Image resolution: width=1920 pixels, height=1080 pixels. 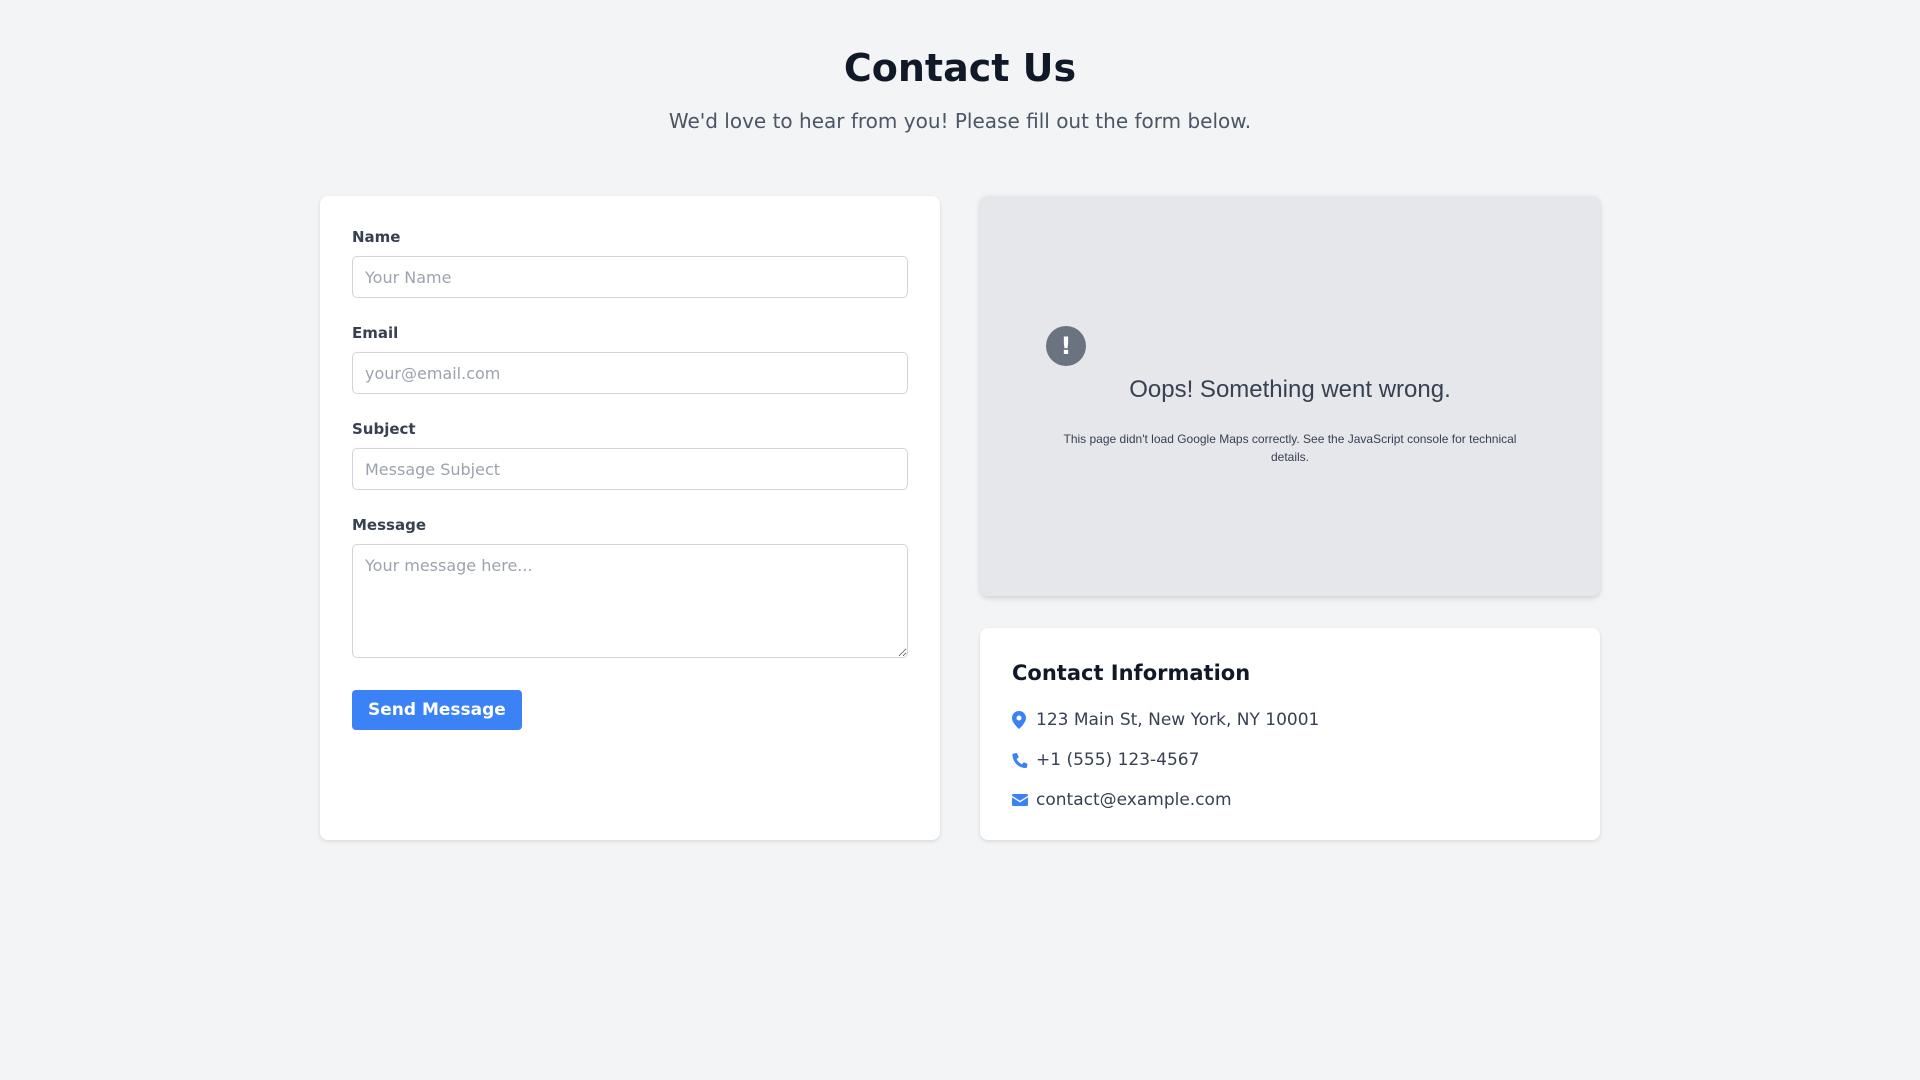 I want to click on subject-input, so click(x=630, y=469).